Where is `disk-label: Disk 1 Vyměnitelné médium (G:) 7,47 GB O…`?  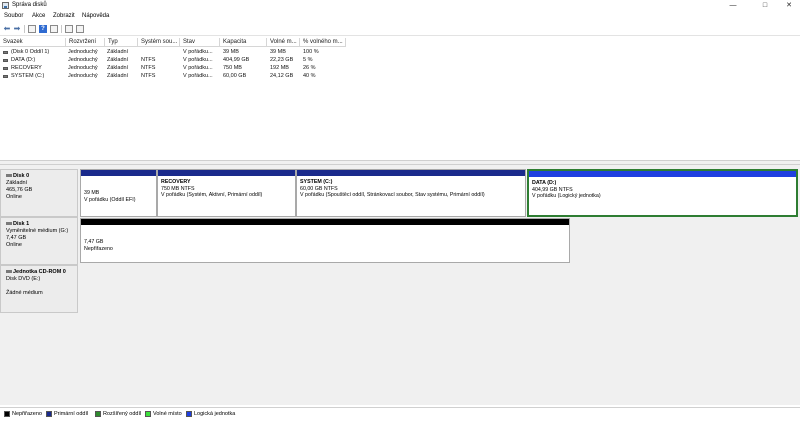 disk-label: Disk 1 Vyměnitelné médium (G:) 7,47 GB O… is located at coordinates (39, 241).